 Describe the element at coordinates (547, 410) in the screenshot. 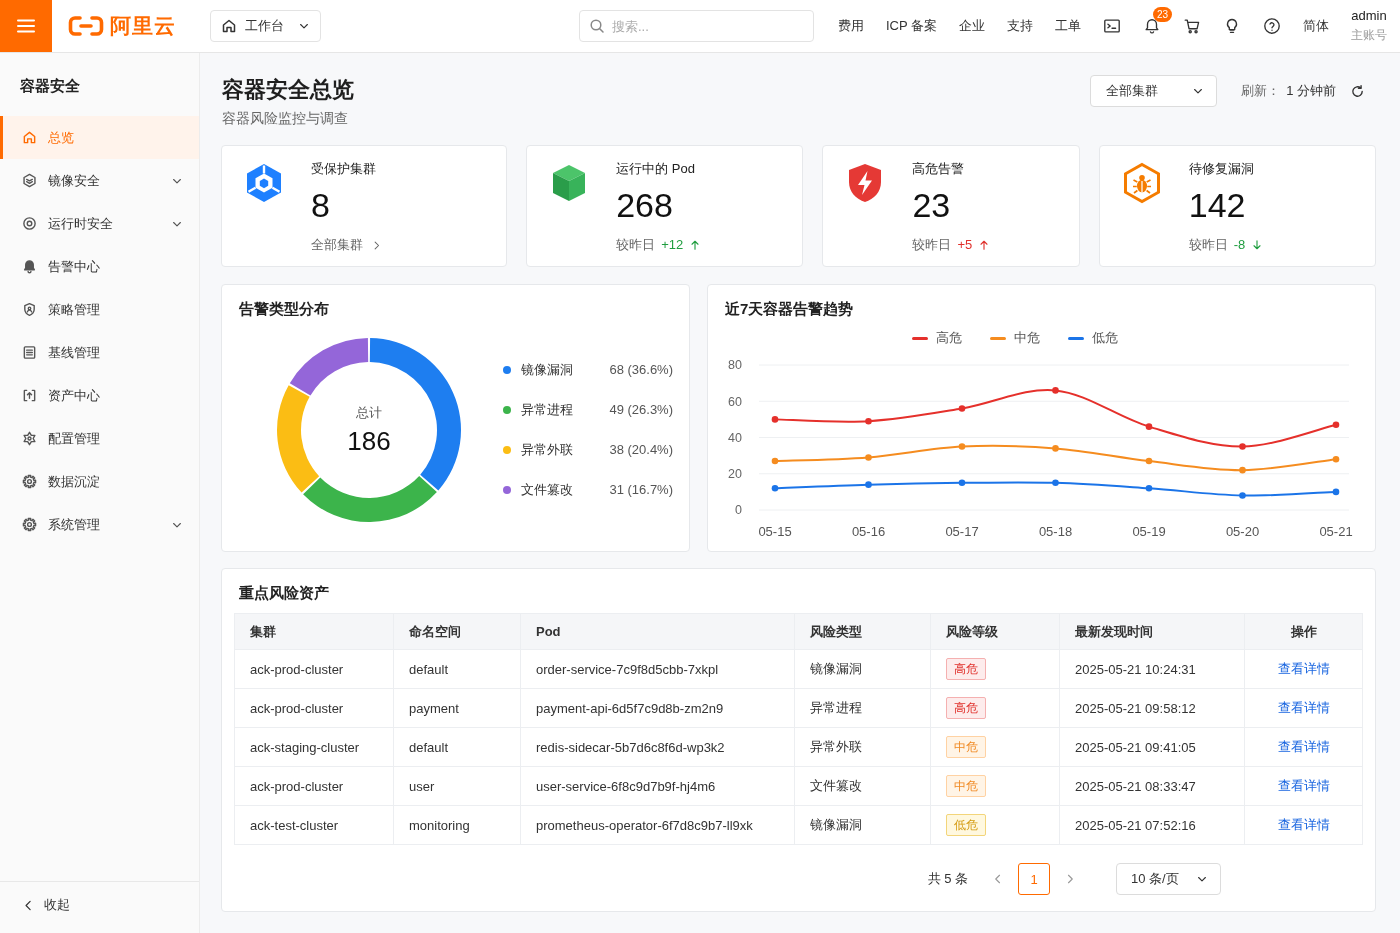

I see `legend-label: 异常进程` at that location.